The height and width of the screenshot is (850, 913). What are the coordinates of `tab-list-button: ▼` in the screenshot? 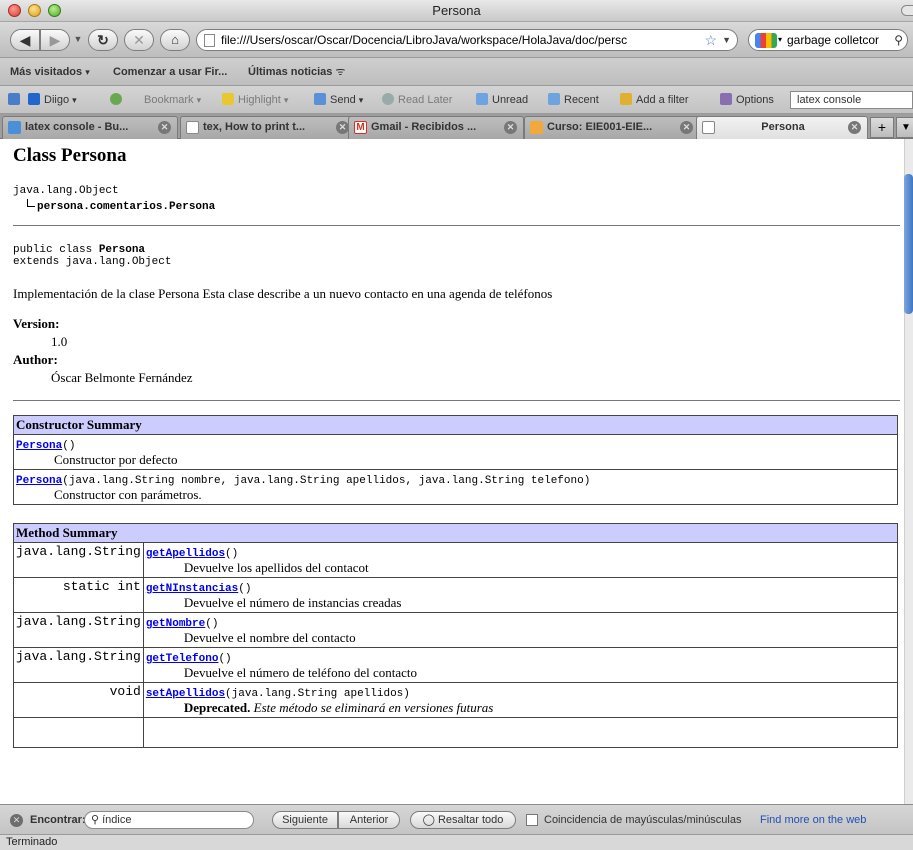 It's located at (904, 127).